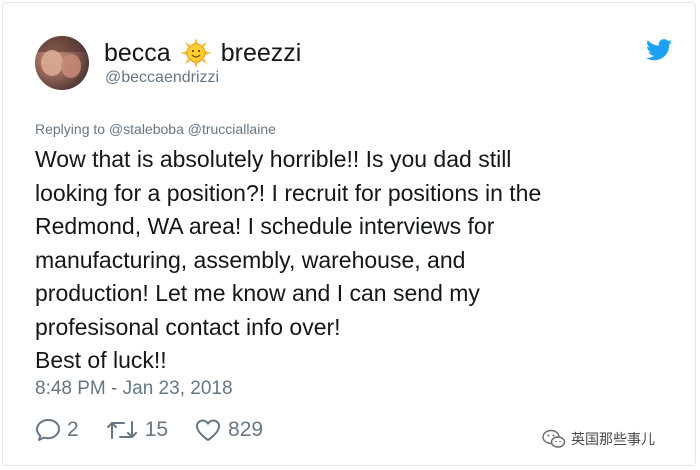  Describe the element at coordinates (195, 53) in the screenshot. I see `sun-emoji-icon` at that location.